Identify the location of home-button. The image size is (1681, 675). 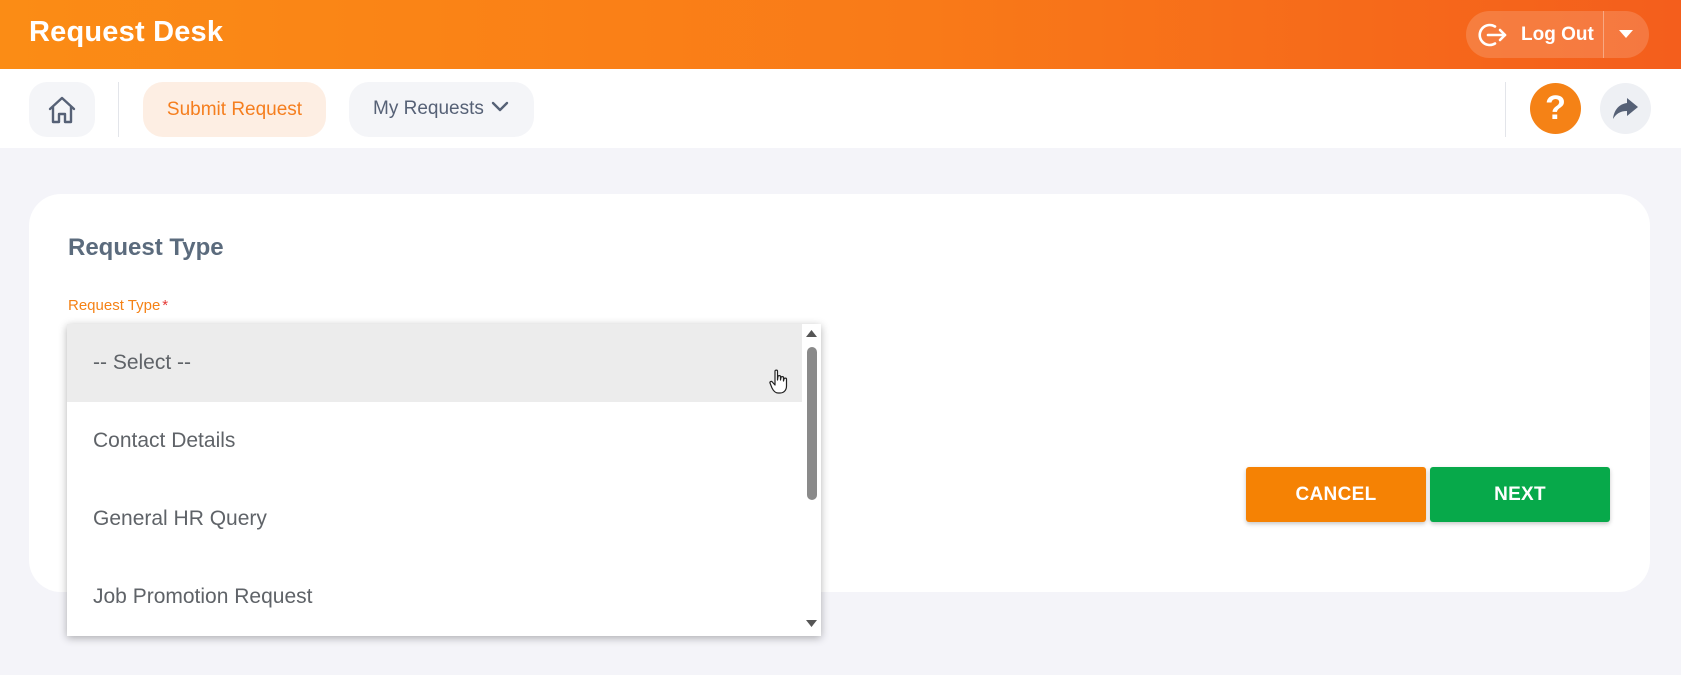
(62, 109).